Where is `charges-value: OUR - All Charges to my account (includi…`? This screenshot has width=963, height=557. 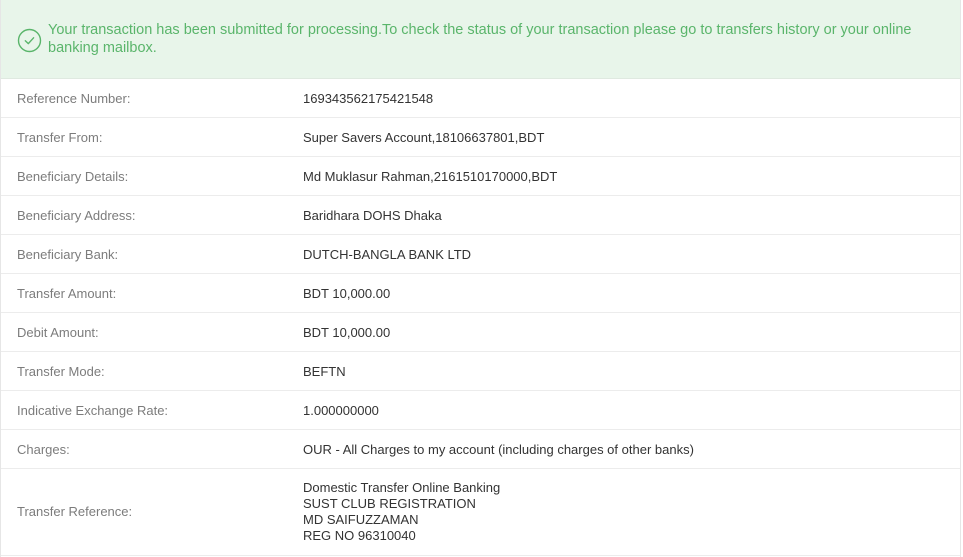
charges-value: OUR - All Charges to my account (includi… is located at coordinates (498, 449).